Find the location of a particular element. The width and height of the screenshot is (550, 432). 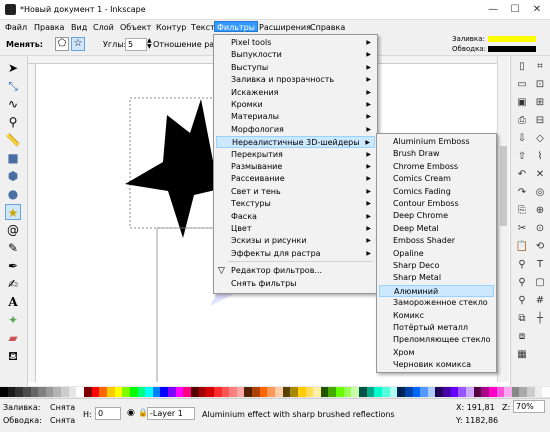

shader-menu-item: Opaline is located at coordinates (436, 254).